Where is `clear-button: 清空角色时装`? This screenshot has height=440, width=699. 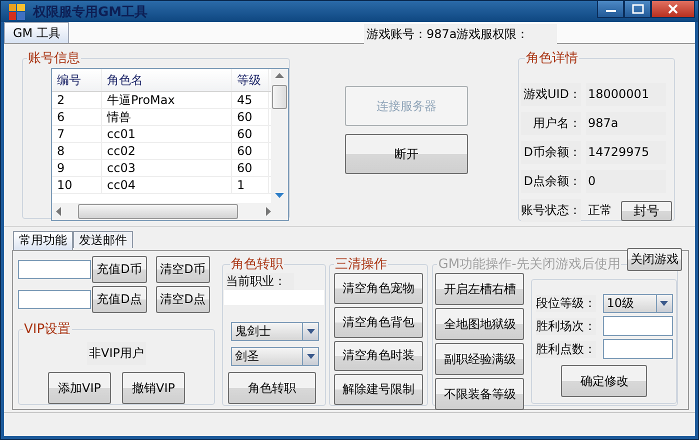 clear-button: 清空角色时装 is located at coordinates (379, 356).